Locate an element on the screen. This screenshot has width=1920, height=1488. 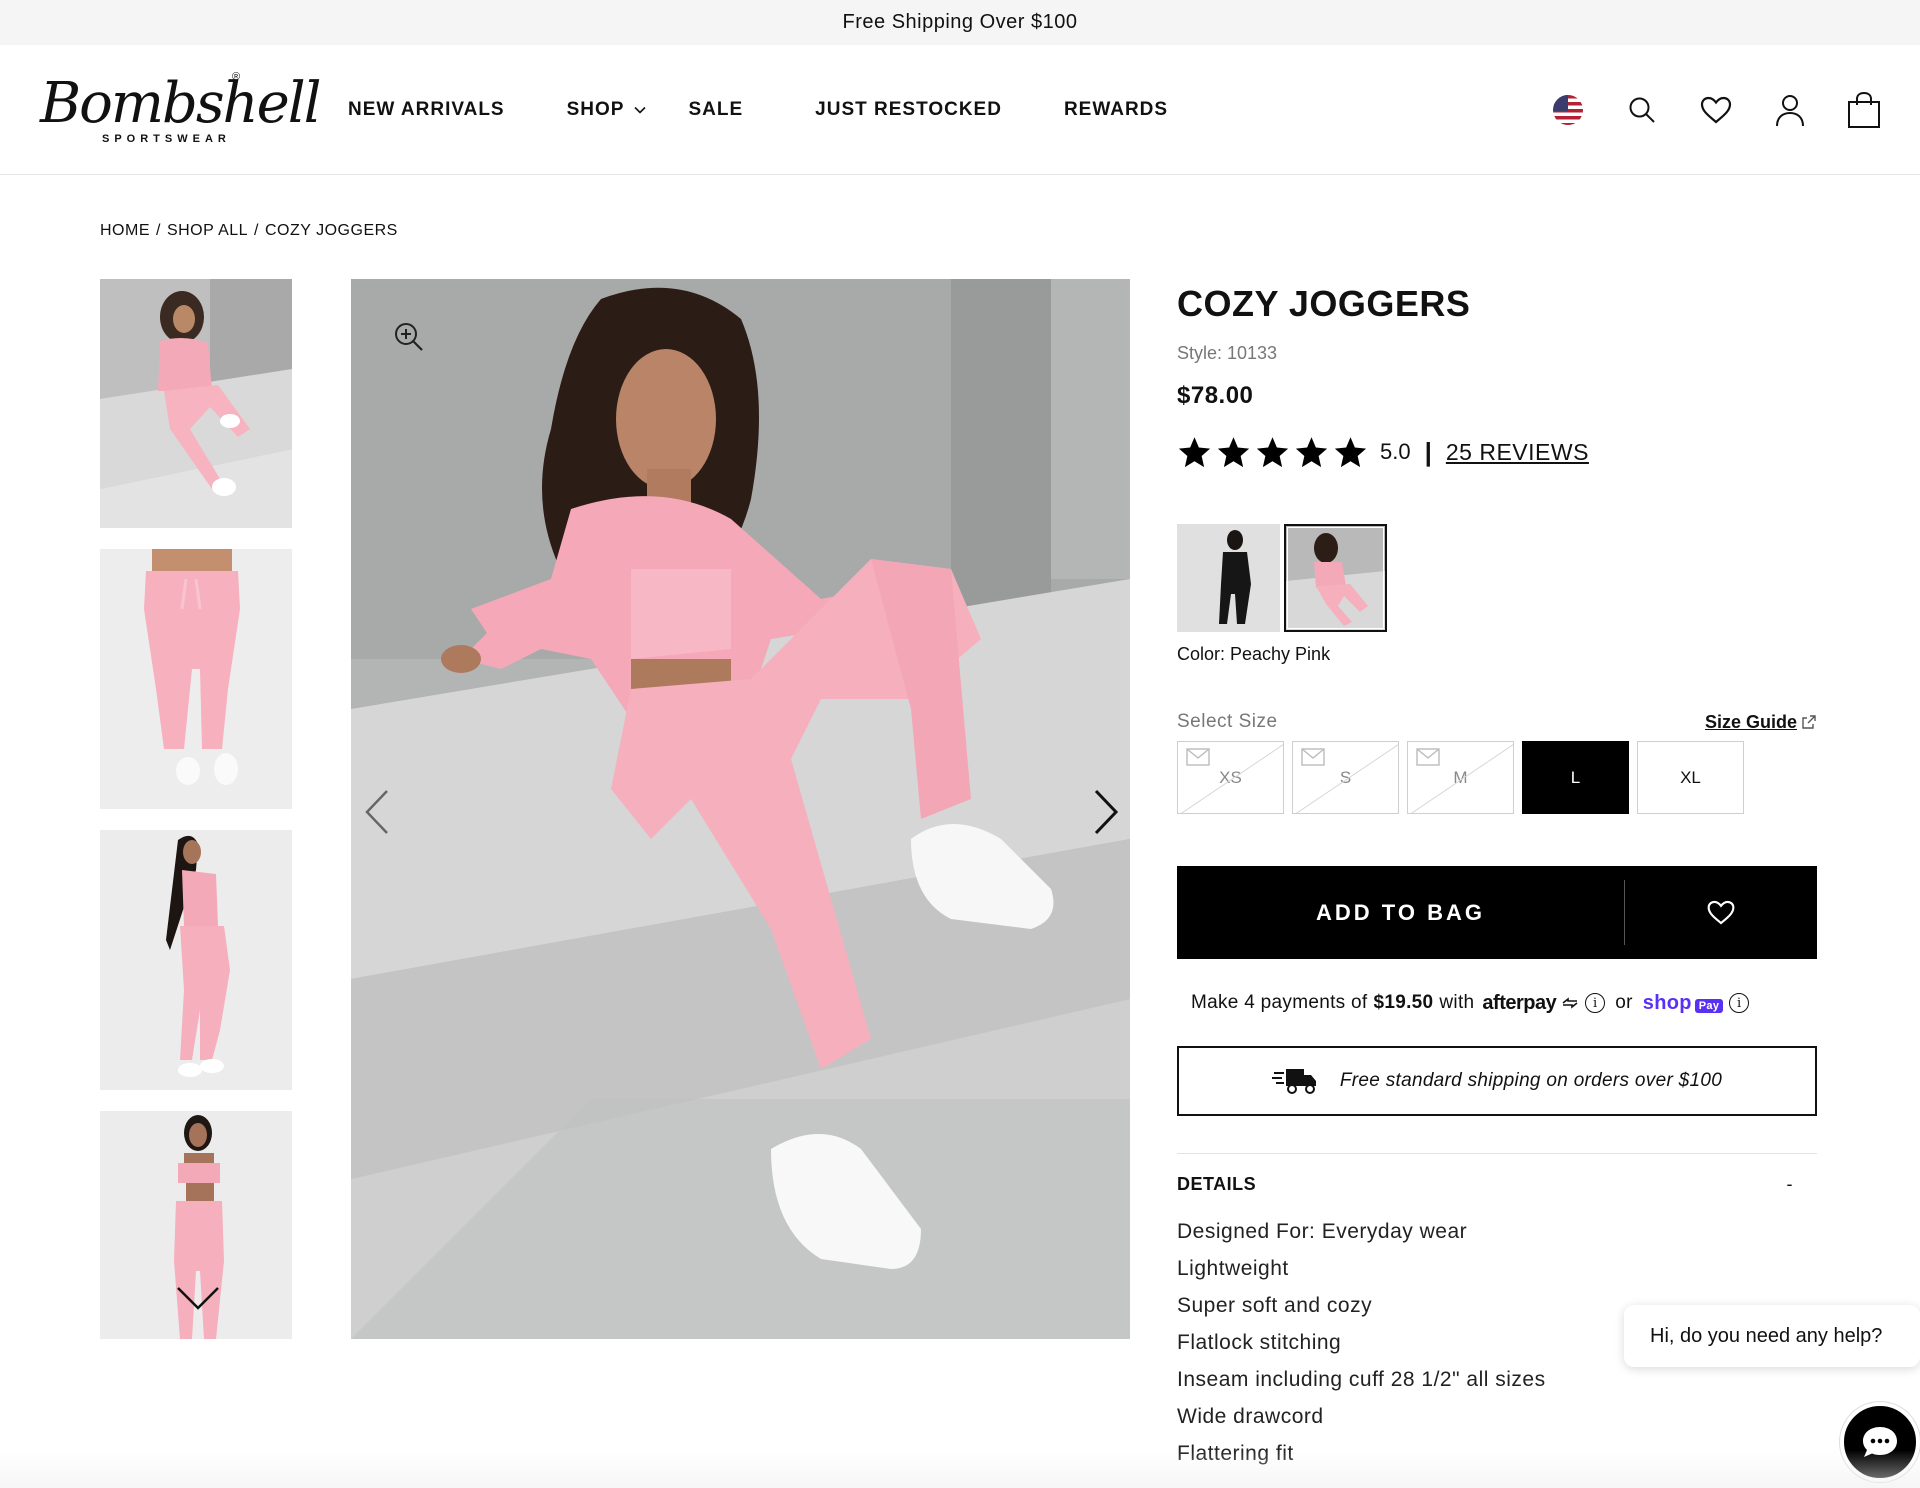
nav-just-restocked: JUST RESTOCKED is located at coordinates (908, 110).